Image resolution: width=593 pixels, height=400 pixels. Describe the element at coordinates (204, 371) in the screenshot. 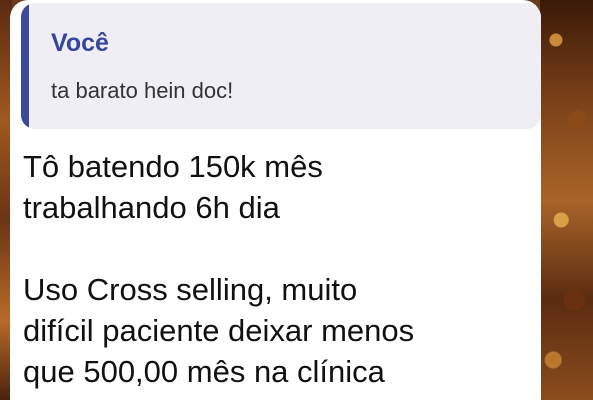

I see `message-line: que 500,00 mês na clínica` at that location.